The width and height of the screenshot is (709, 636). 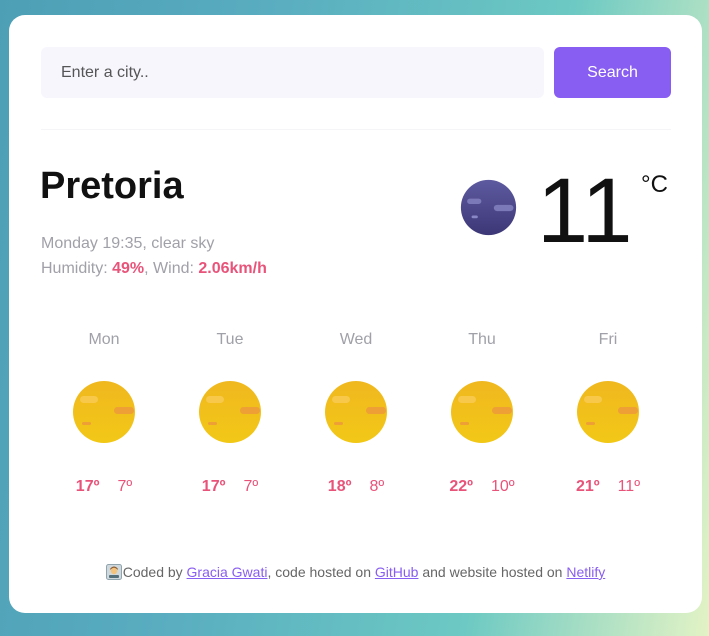 I want to click on woman-technologist-icon, so click(x=113, y=572).